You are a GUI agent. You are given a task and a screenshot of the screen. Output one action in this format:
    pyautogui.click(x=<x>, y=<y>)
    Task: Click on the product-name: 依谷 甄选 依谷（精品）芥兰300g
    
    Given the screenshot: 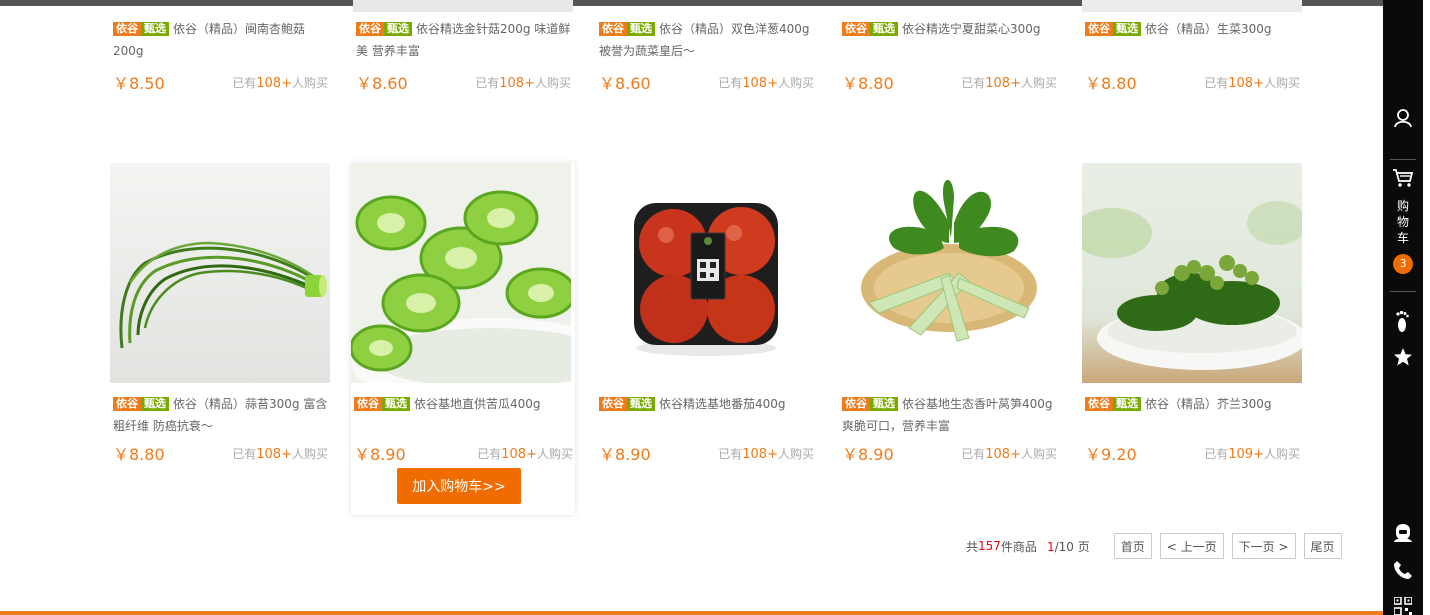 What is the action you would take?
    pyautogui.click(x=1193, y=404)
    